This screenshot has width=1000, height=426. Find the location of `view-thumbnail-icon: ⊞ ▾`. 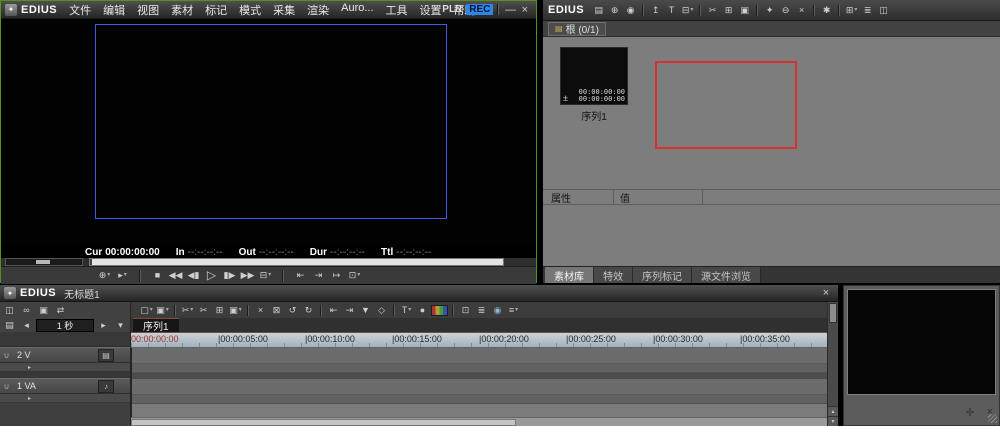

view-thumbnail-icon: ⊞ ▾ is located at coordinates (851, 10).